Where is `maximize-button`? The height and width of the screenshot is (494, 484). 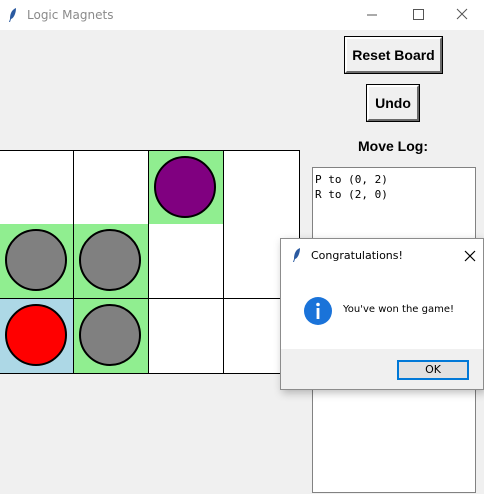 maximize-button is located at coordinates (418, 15).